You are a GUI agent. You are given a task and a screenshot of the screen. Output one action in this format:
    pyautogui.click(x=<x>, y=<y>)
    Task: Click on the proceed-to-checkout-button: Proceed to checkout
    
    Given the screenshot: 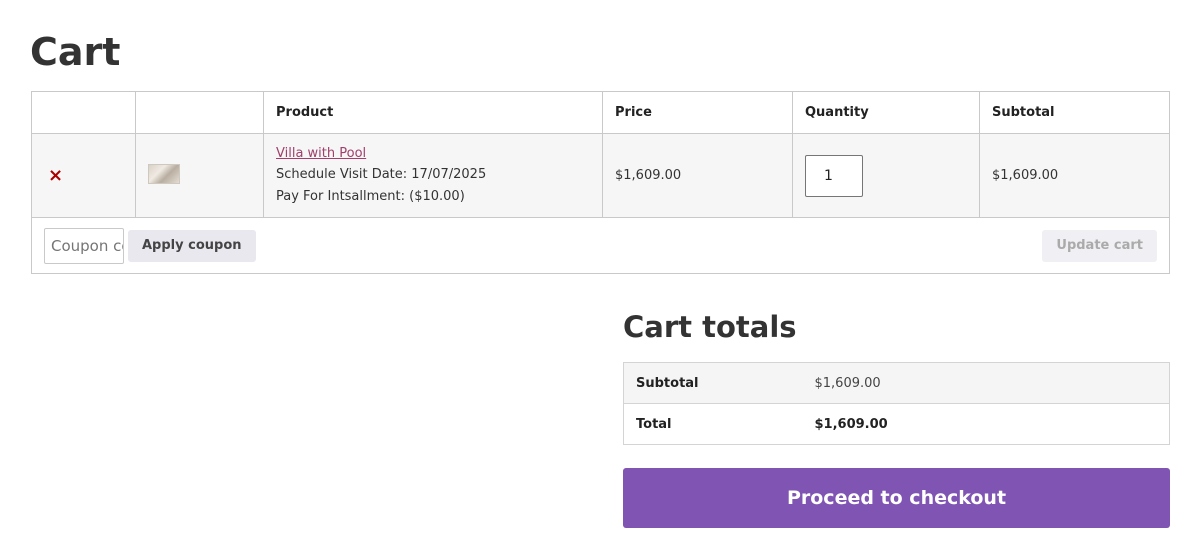 What is the action you would take?
    pyautogui.click(x=896, y=498)
    